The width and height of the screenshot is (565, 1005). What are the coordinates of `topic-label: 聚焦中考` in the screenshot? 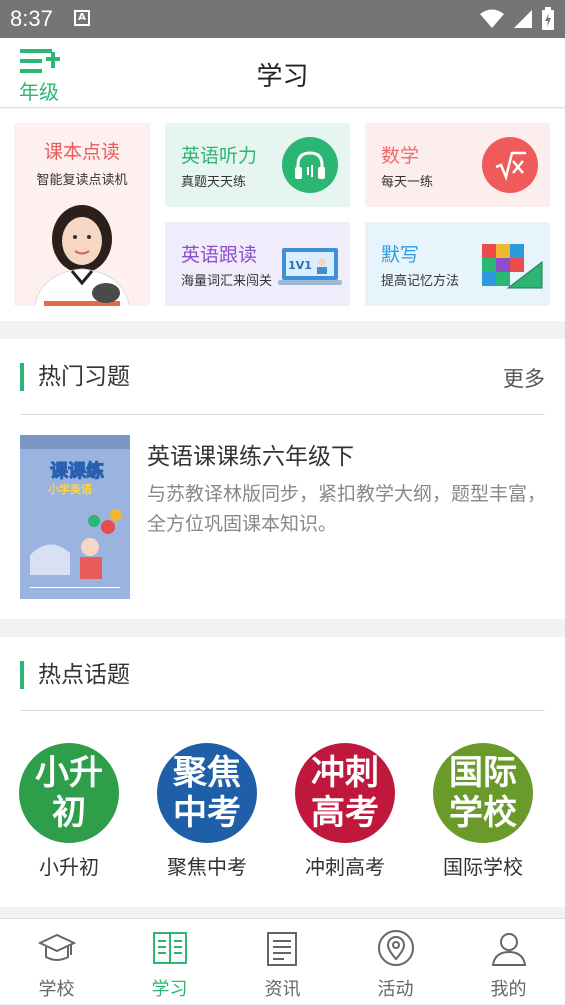 It's located at (207, 867).